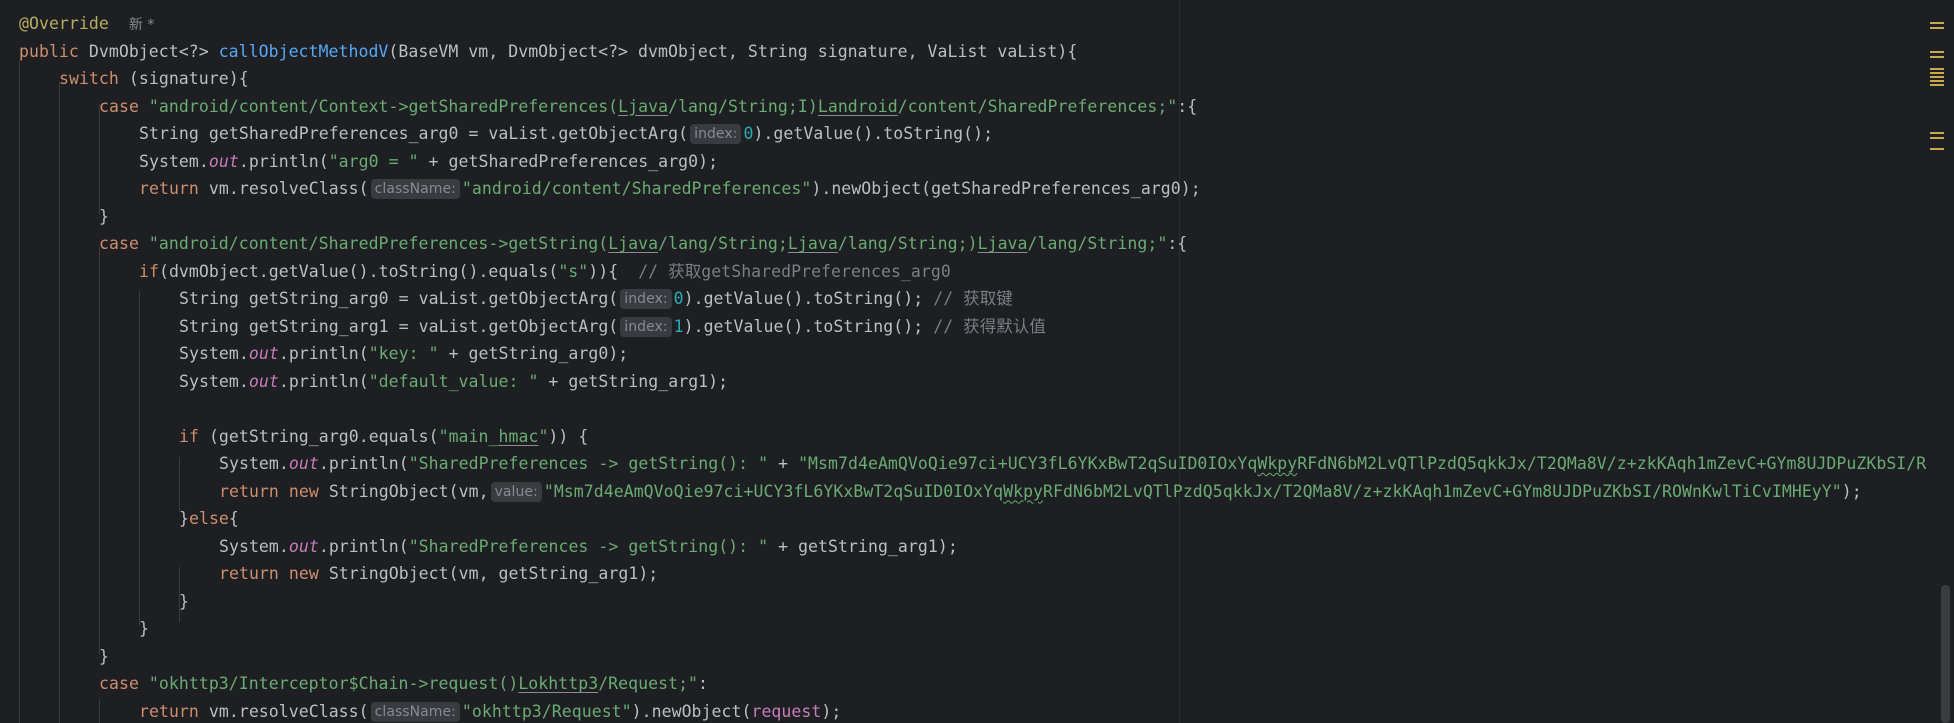 This screenshot has width=1954, height=723. I want to click on string-literal: hmac, so click(518, 436).